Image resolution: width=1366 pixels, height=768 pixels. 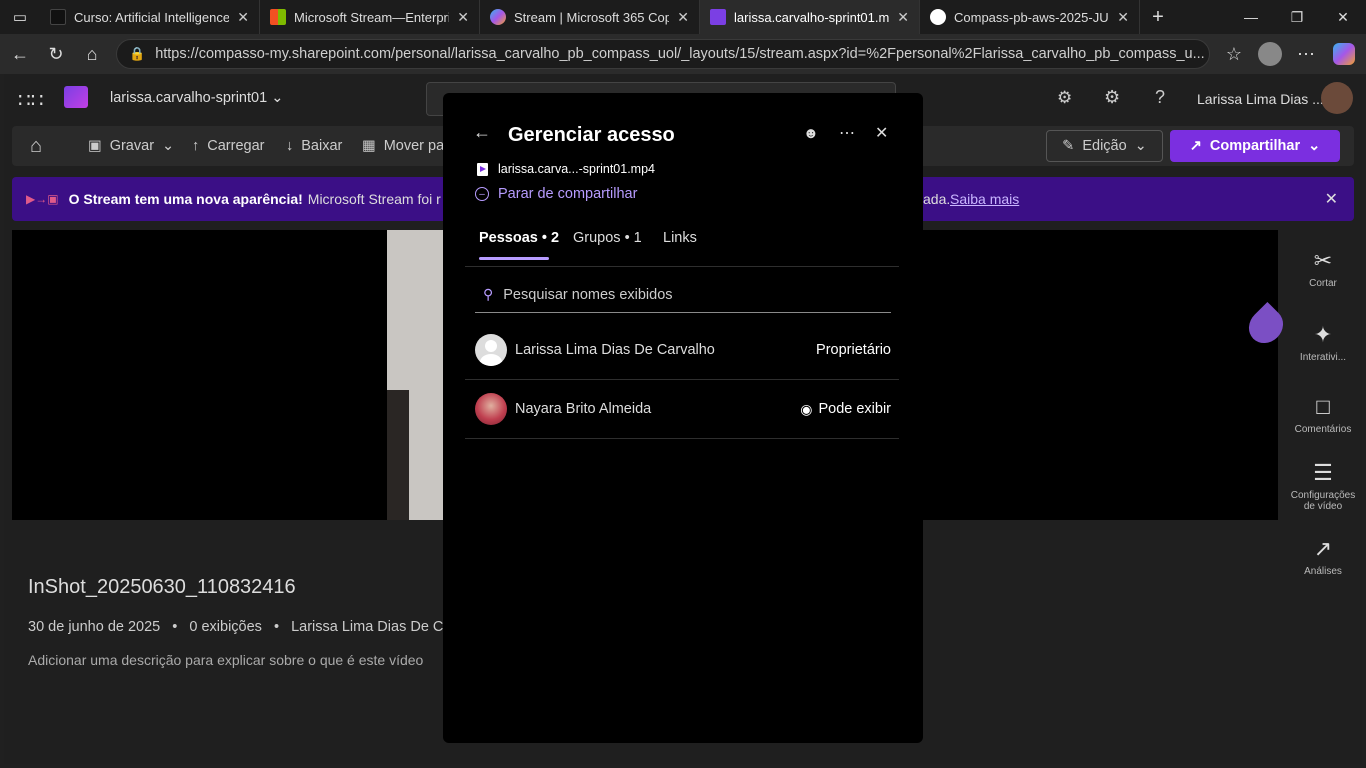 What do you see at coordinates (1323, 406) in the screenshot?
I see `comment-icon: □` at bounding box center [1323, 406].